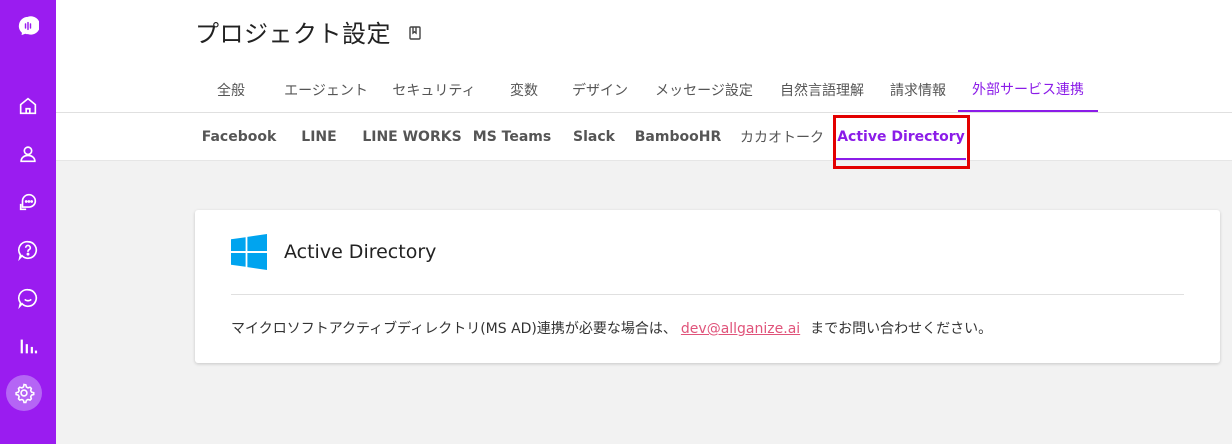  What do you see at coordinates (24, 393) in the screenshot?
I see `settings-icon` at bounding box center [24, 393].